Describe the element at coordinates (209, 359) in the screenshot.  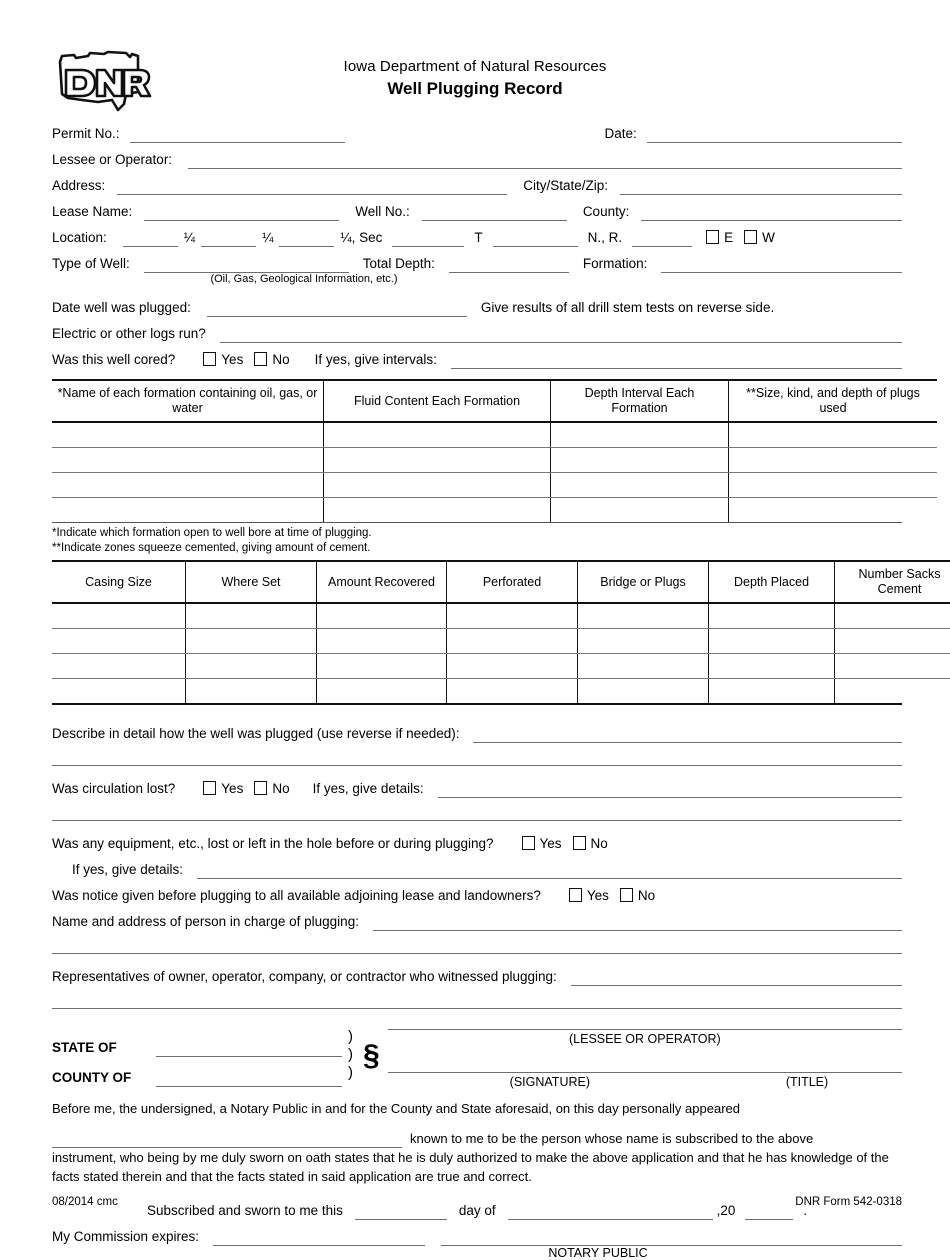
I see `checkbox-cored-yes` at that location.